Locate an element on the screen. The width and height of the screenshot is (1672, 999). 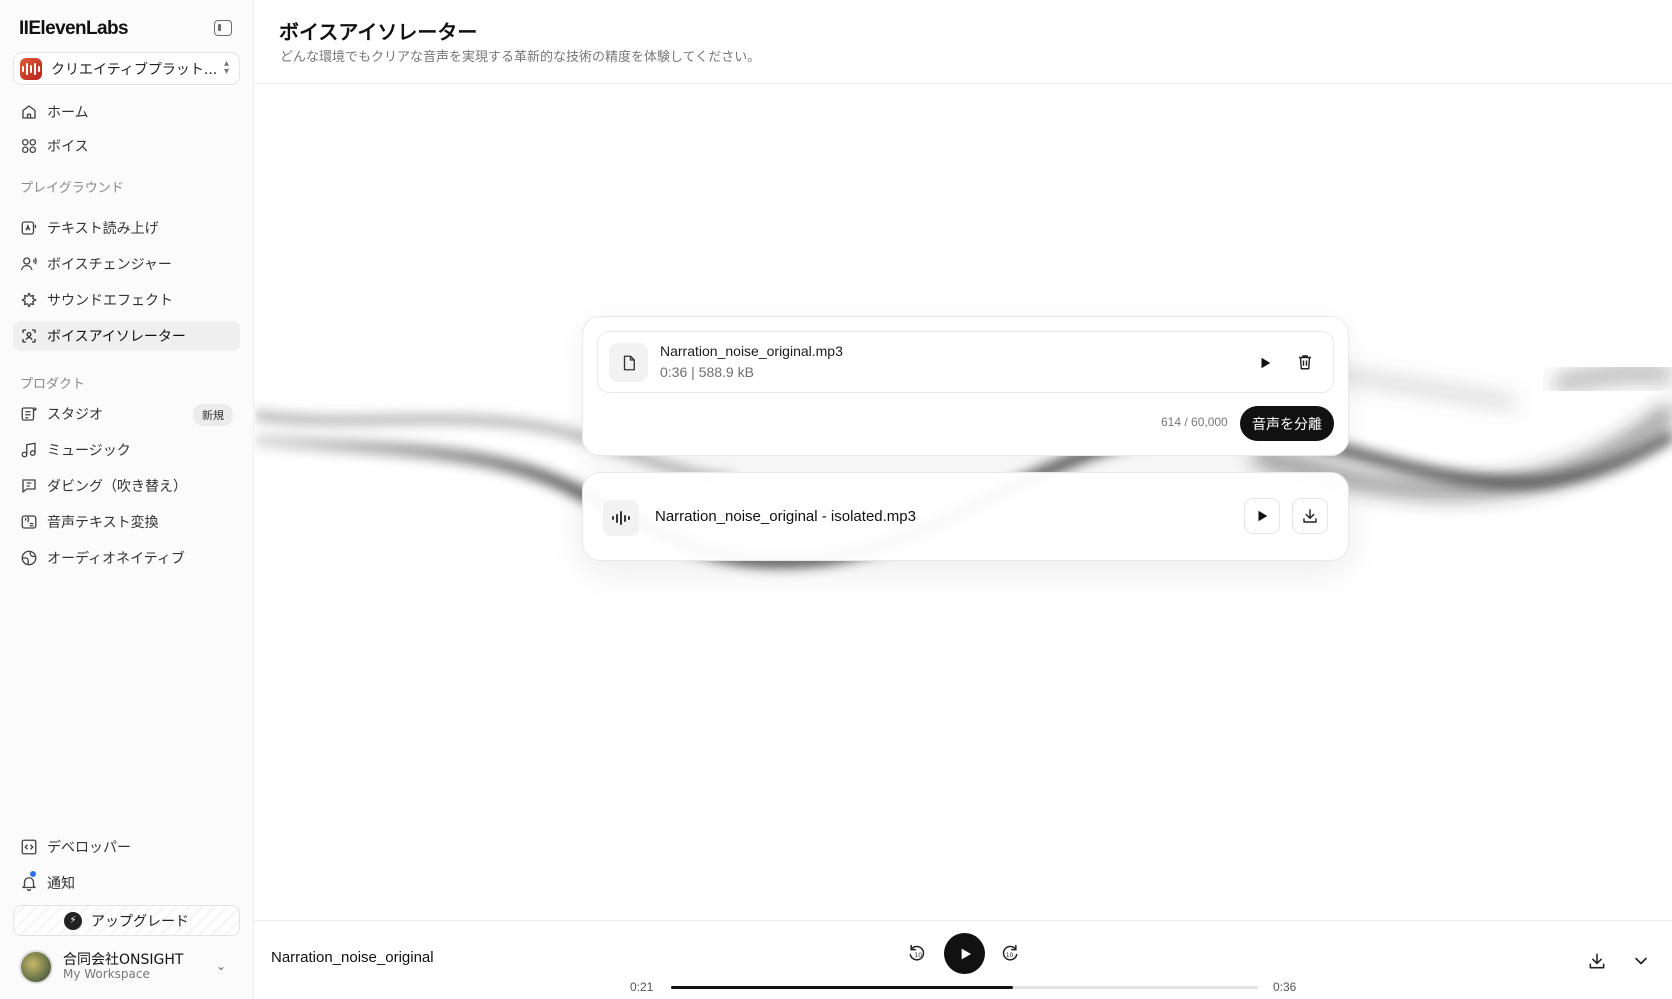
sidebar-item-developers: デベロッパー is located at coordinates (126, 847).